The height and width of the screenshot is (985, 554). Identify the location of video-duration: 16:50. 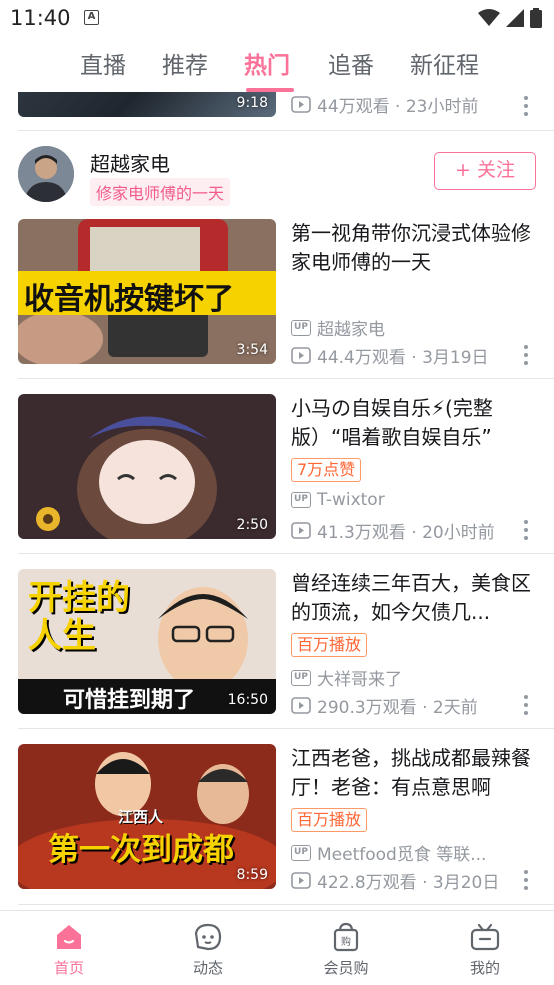
(247, 700).